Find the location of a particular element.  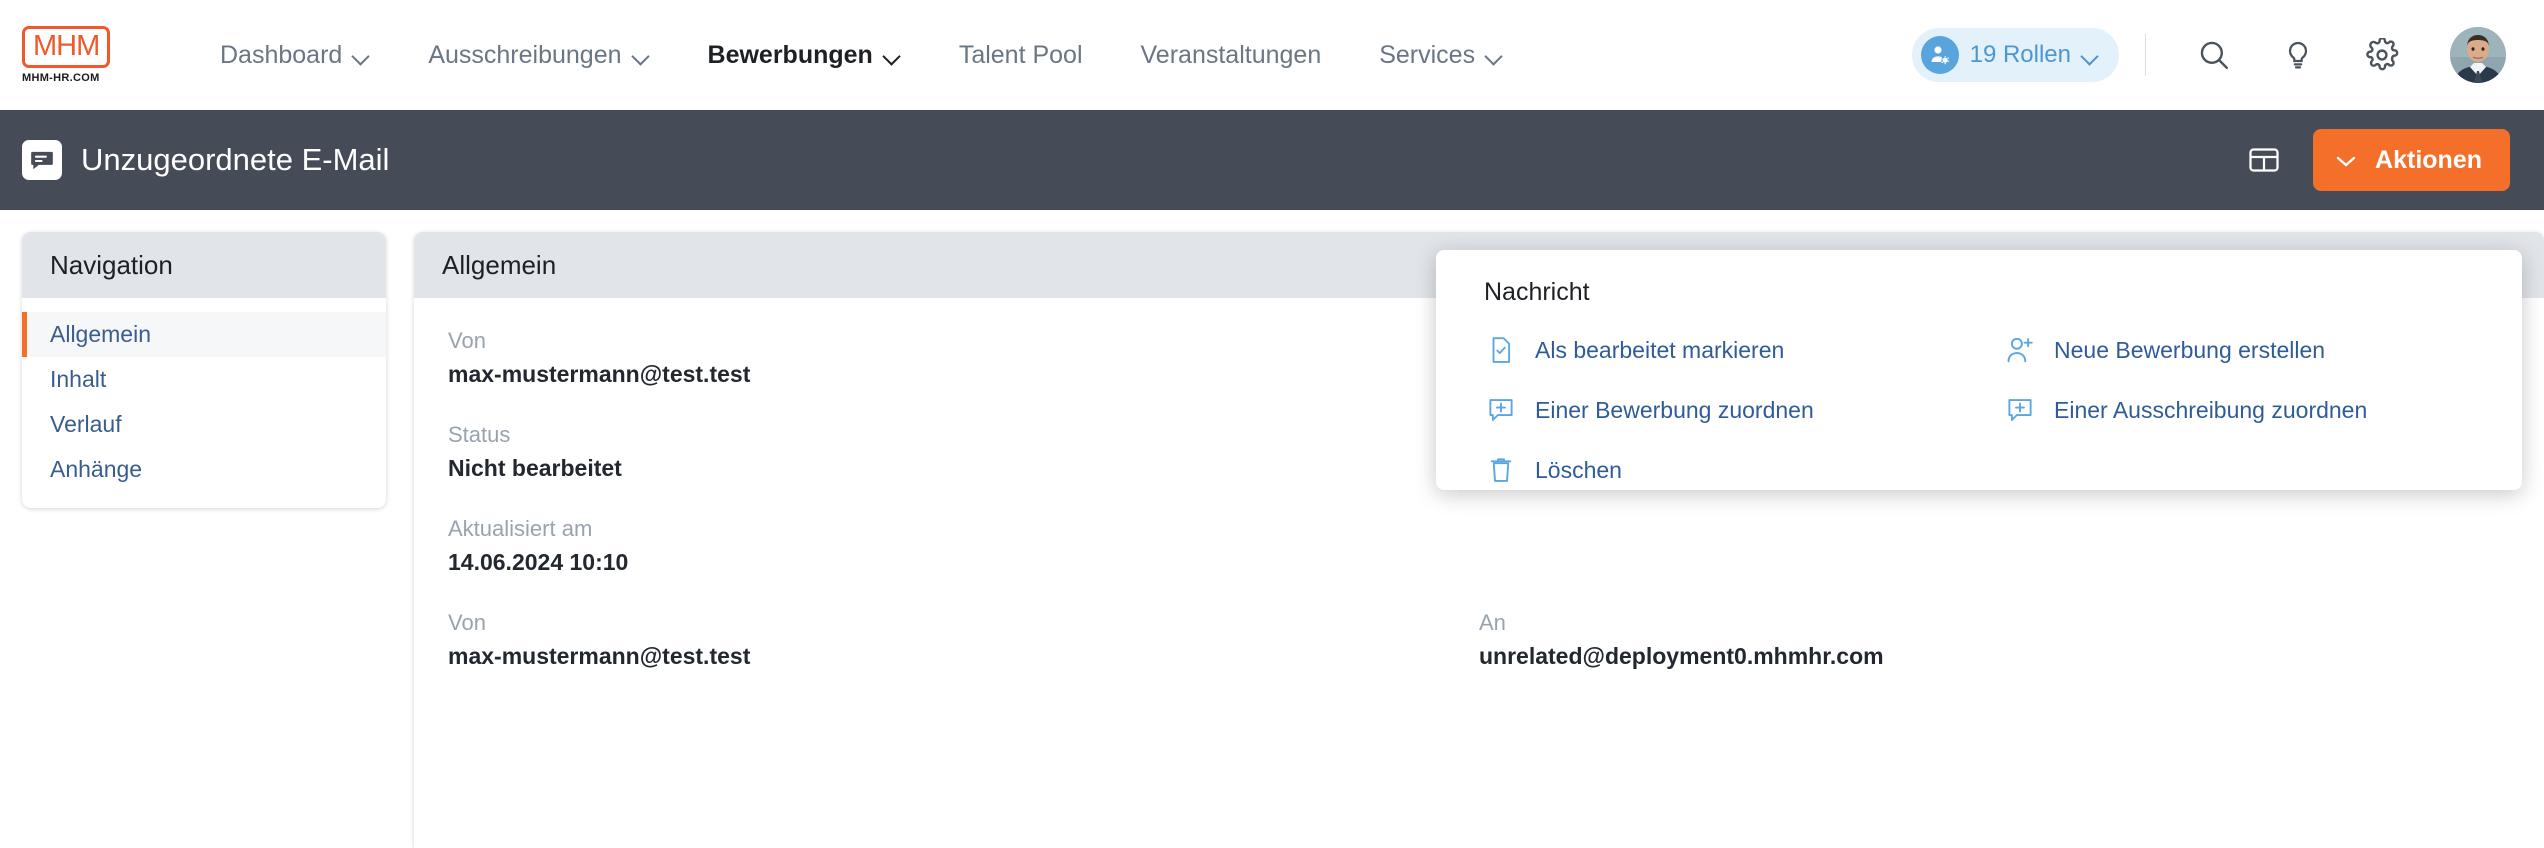

gear-icon is located at coordinates (2382, 55).